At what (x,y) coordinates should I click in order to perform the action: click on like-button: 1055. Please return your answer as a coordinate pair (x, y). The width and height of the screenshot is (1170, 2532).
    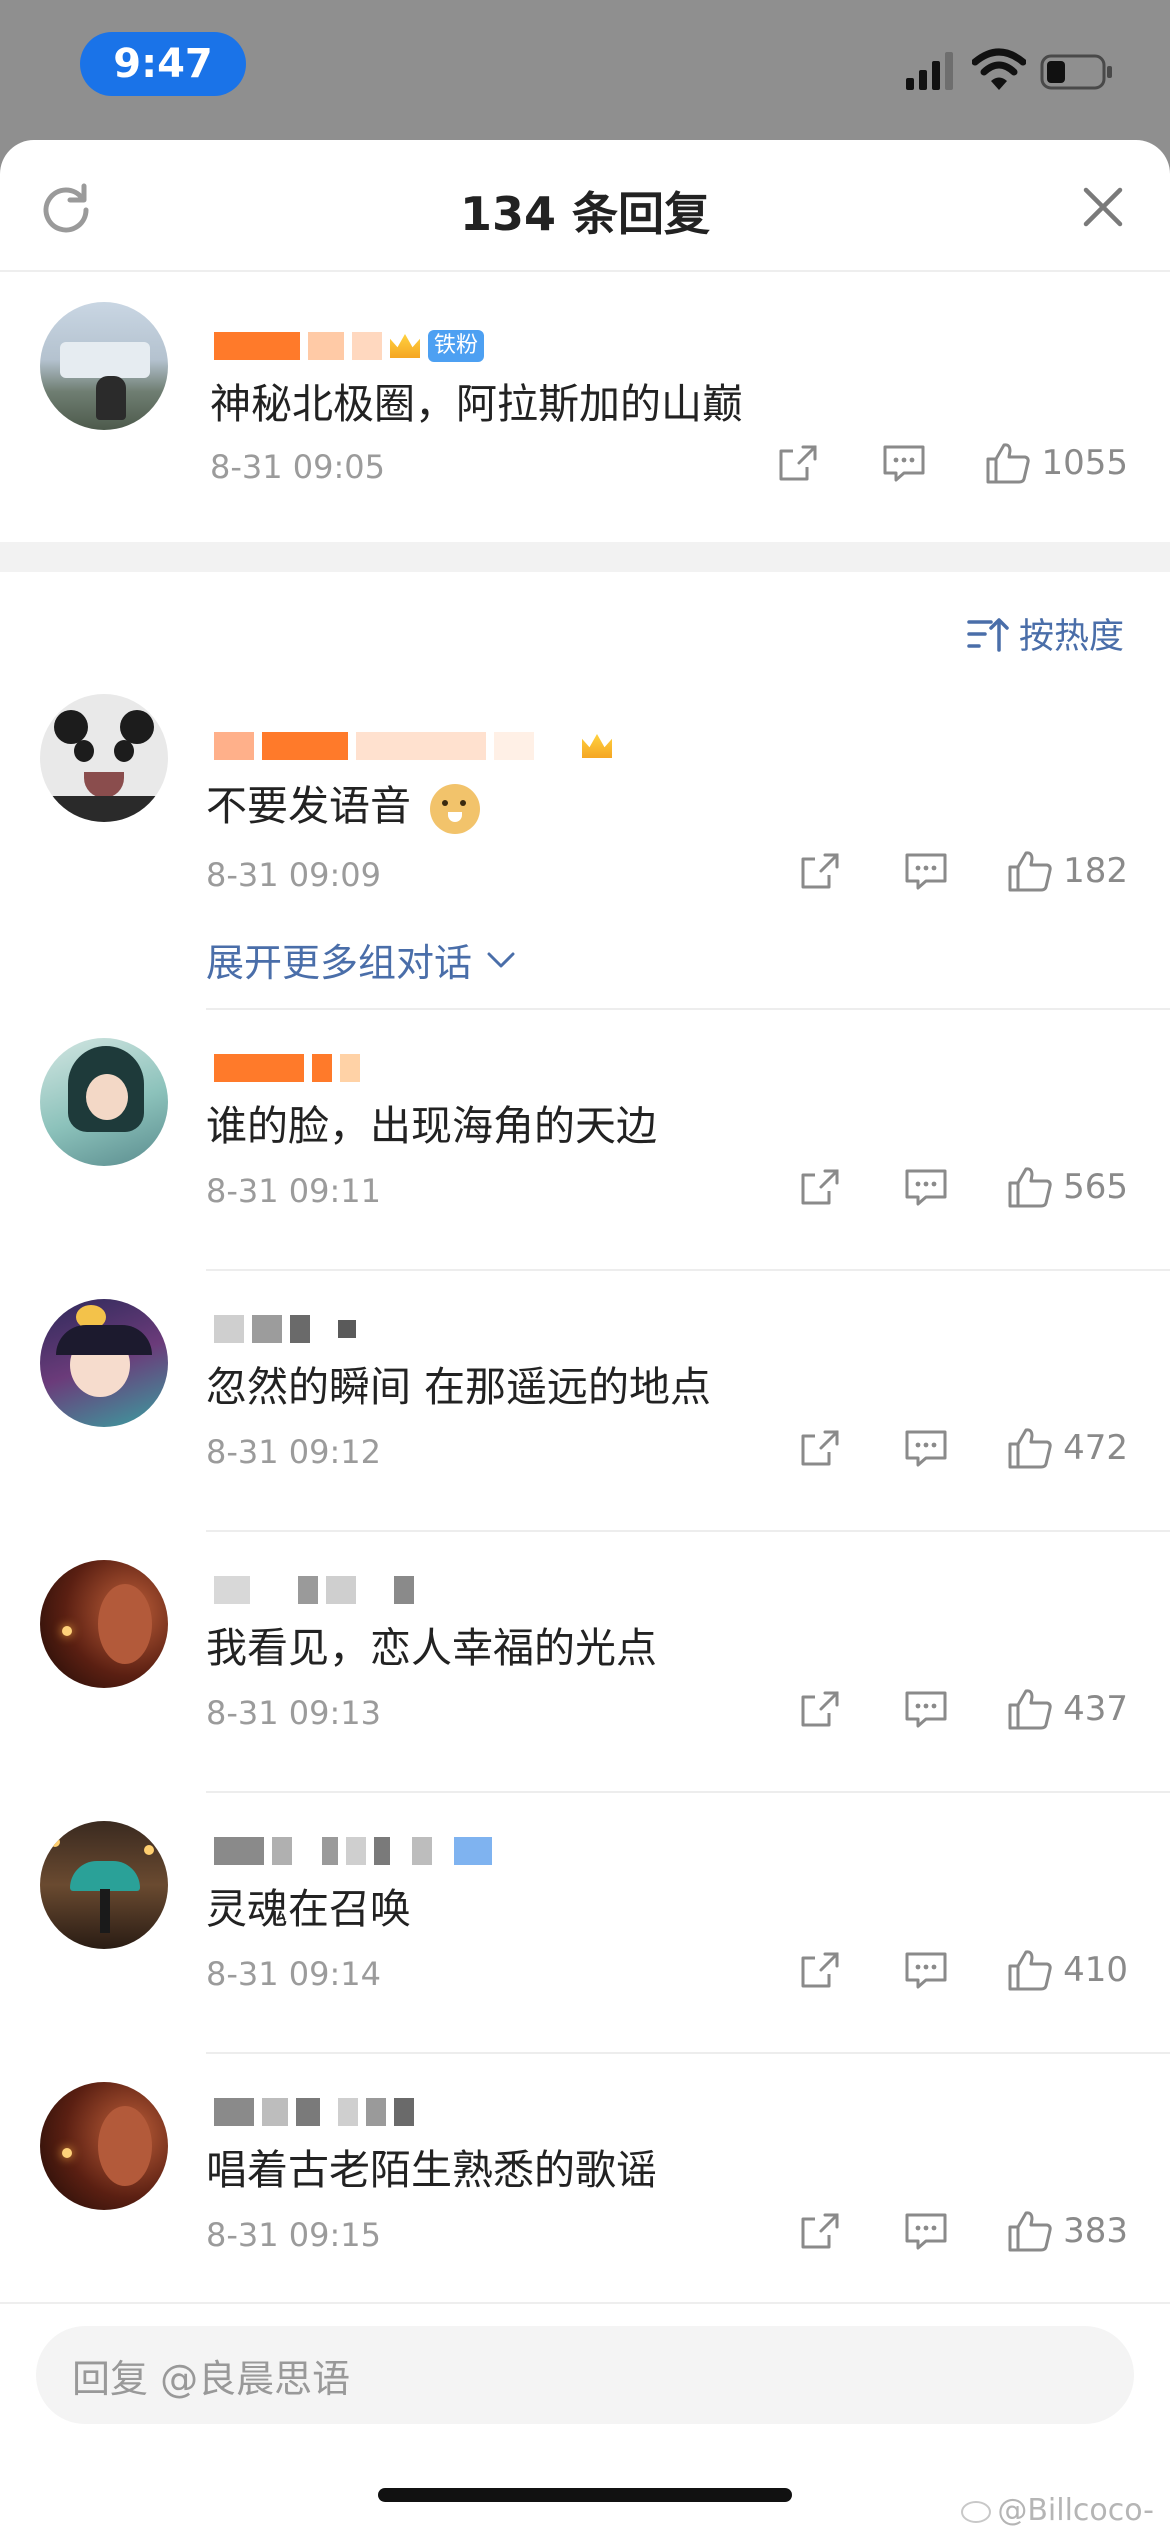
    Looking at the image, I should click on (1056, 463).